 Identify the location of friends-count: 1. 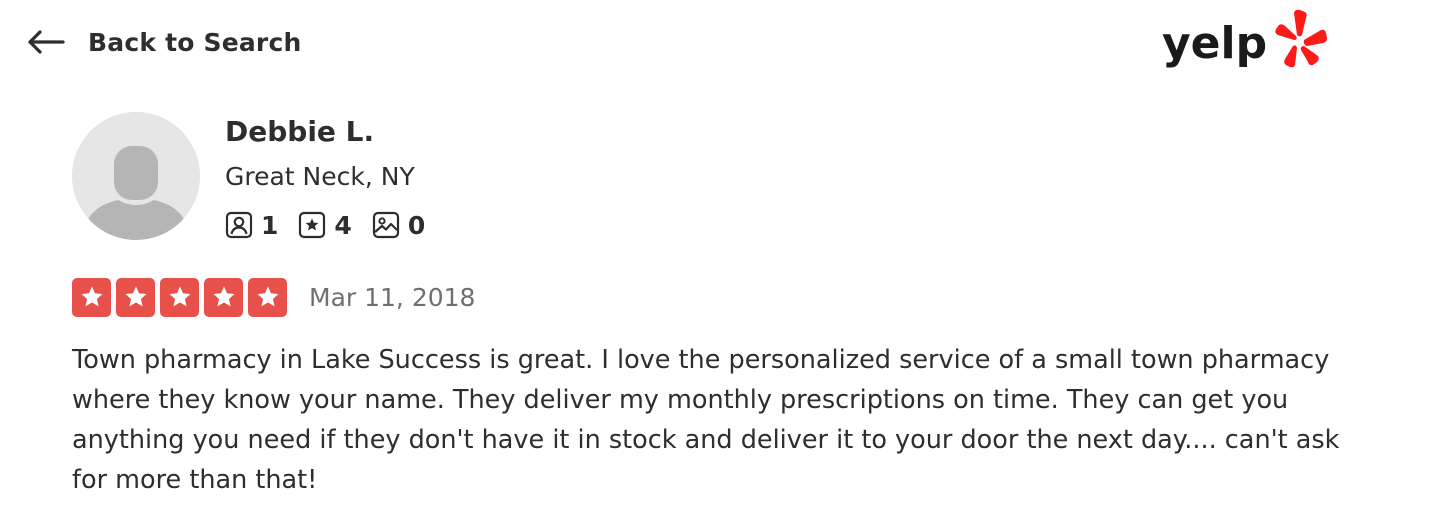
(270, 225).